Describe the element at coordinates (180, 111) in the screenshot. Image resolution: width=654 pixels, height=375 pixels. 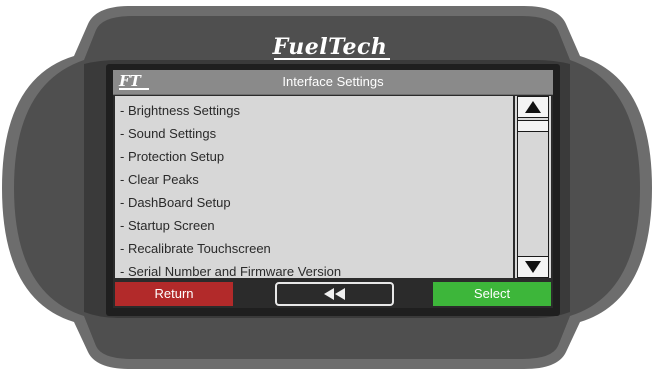
I see `menu-item-brightness-settings: - Brightness Settings` at that location.